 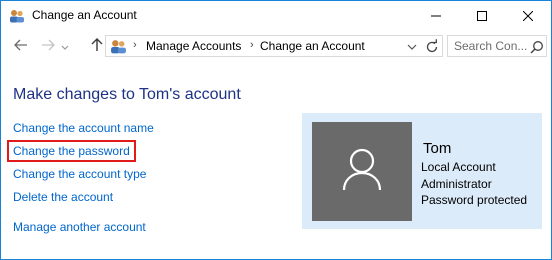 What do you see at coordinates (456, 184) in the screenshot?
I see `account-role: Administrator` at bounding box center [456, 184].